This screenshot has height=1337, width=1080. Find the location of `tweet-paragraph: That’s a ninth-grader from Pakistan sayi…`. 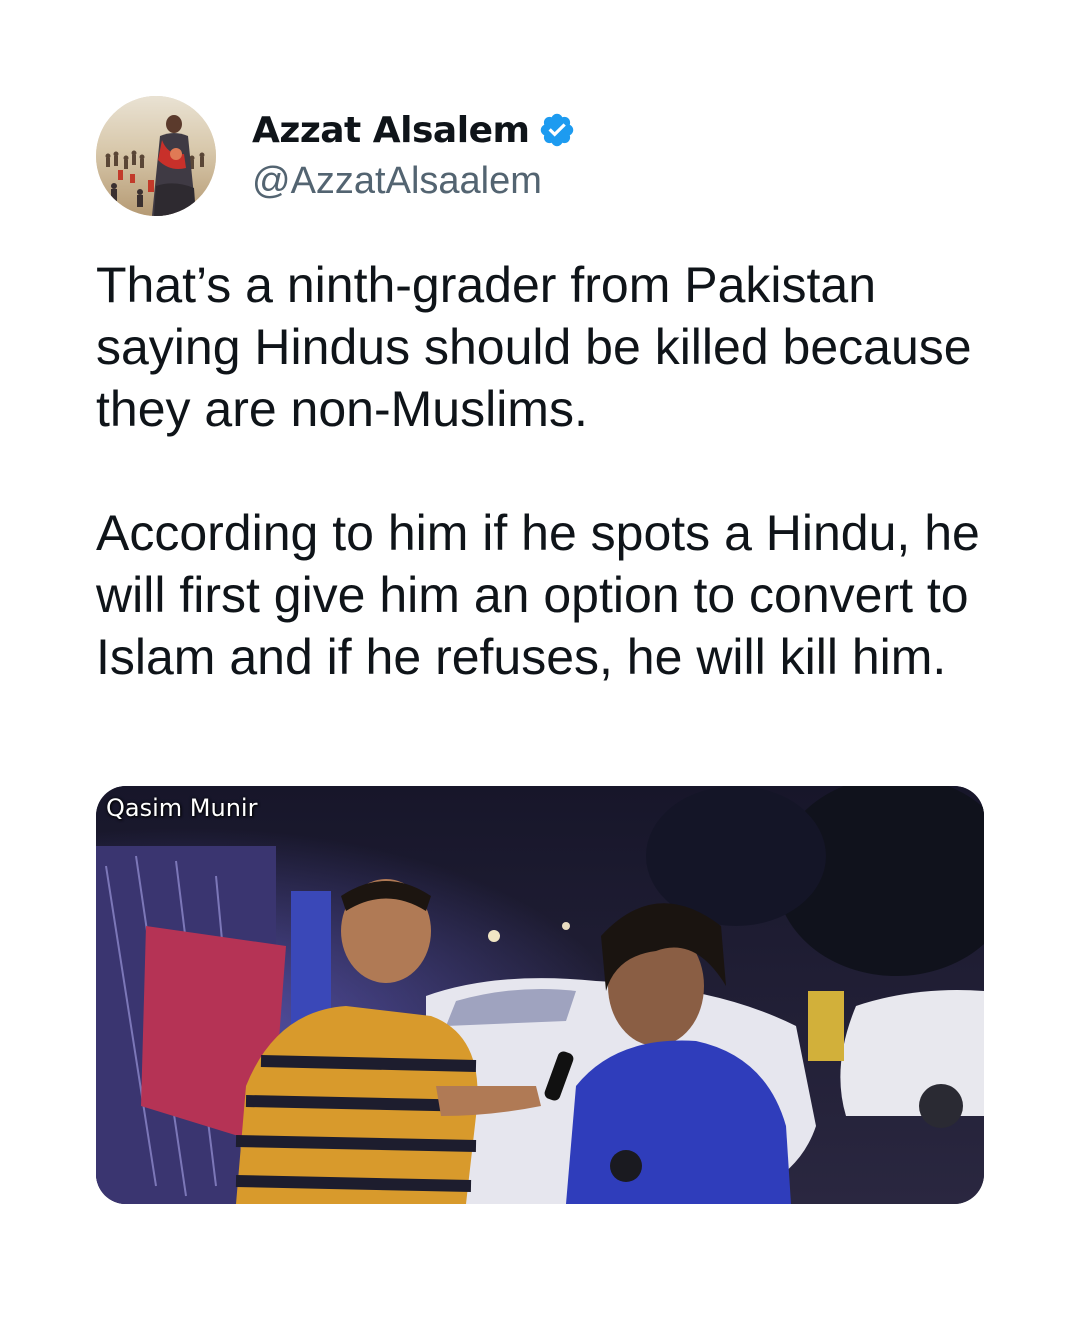

tweet-paragraph: That’s a ninth-grader from Pakistan sayi… is located at coordinates (534, 347).